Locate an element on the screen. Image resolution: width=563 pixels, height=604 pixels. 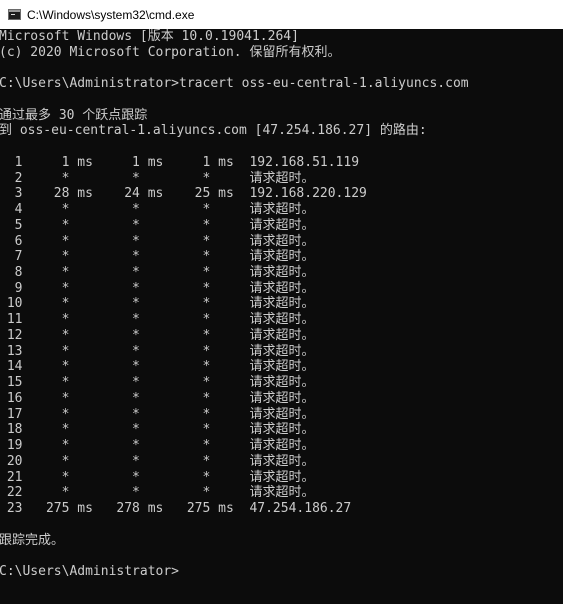
console-line: 8 * * * 请求超时。 is located at coordinates (157, 273).